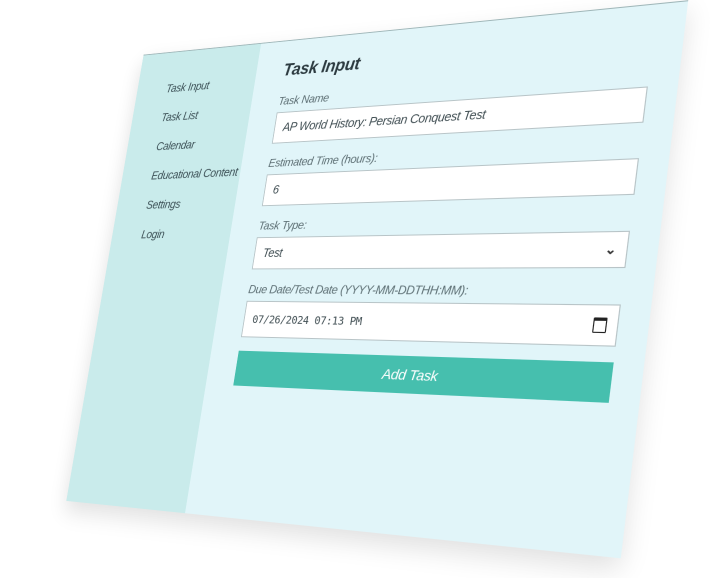  What do you see at coordinates (445, 221) in the screenshot?
I see `task-type-label: Task Type:` at bounding box center [445, 221].